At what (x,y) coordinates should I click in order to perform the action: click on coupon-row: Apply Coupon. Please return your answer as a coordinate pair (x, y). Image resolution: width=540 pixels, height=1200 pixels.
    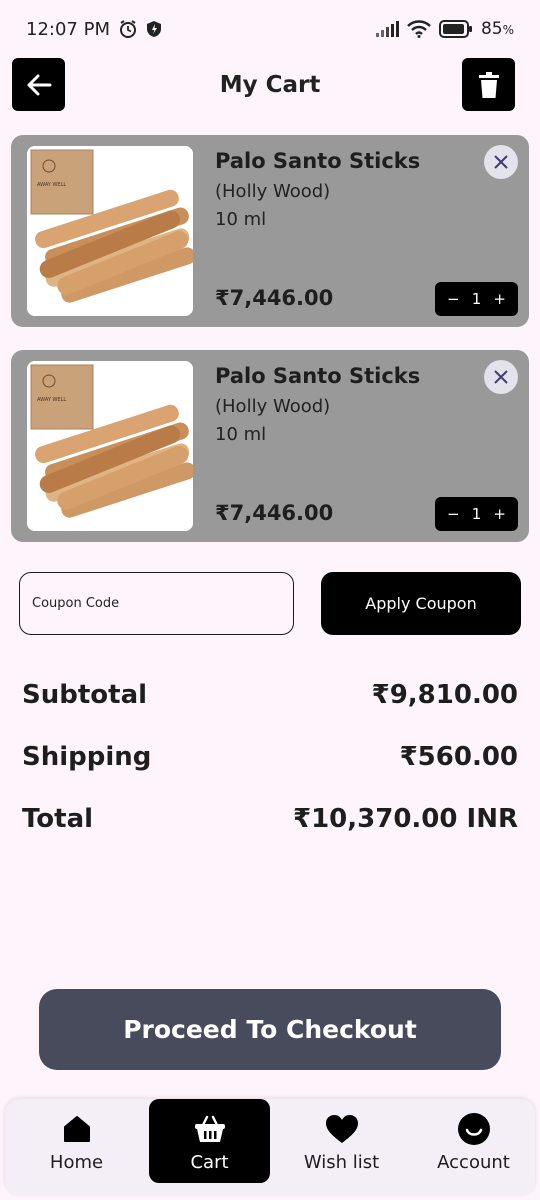
    Looking at the image, I should click on (270, 603).